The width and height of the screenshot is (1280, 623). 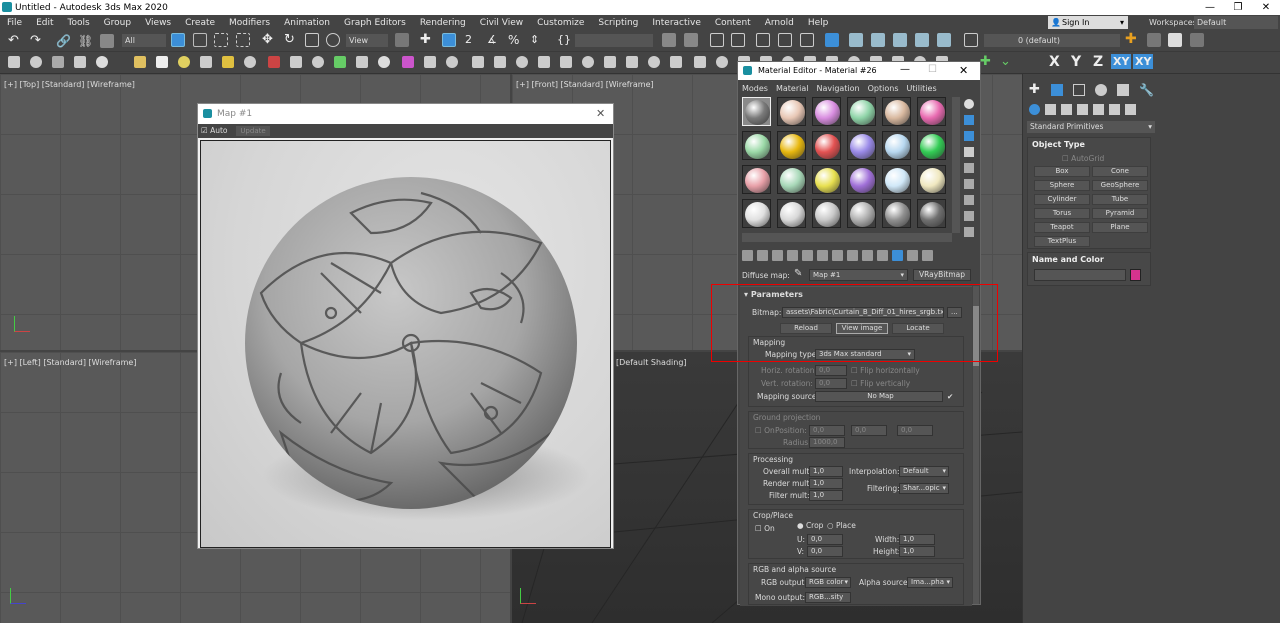 I want to click on shapes-icon, so click(x=1050, y=109).